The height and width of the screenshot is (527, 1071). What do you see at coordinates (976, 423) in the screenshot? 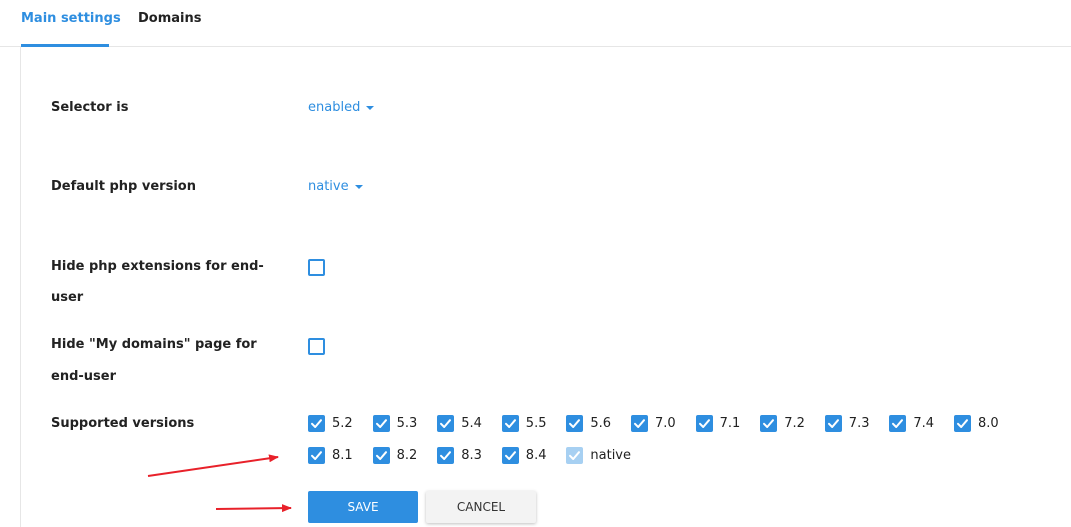
I see `version-option-8-0: 8.0` at bounding box center [976, 423].